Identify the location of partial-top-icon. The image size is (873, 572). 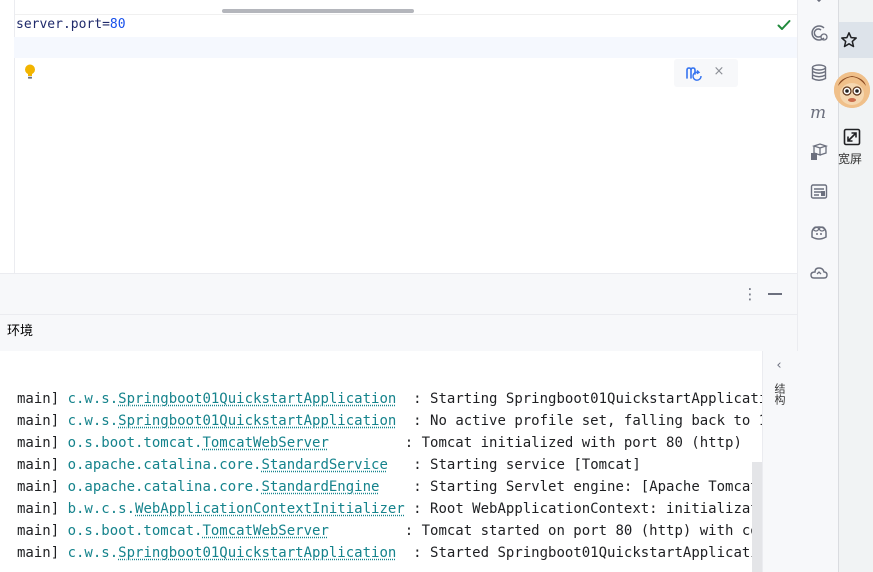
(819, 6).